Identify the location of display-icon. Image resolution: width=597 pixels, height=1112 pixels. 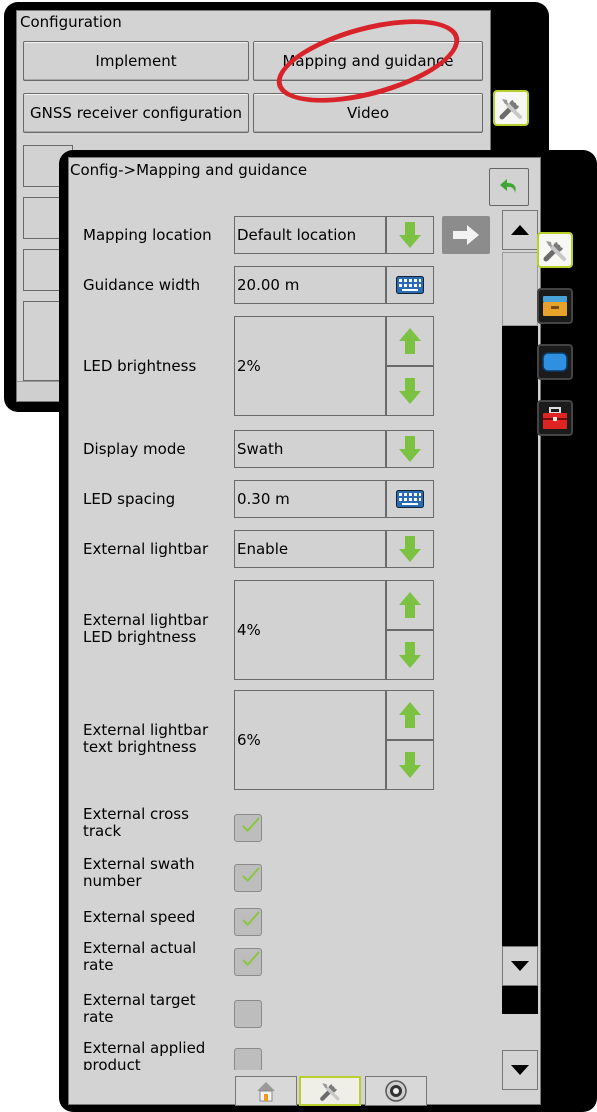
(555, 362).